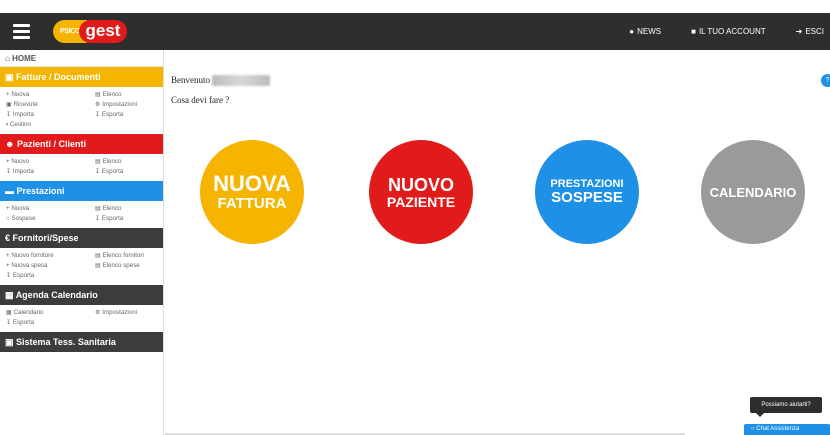 Image resolution: width=830 pixels, height=435 pixels. Describe the element at coordinates (52, 144) in the screenshot. I see `section-pazienti-title: Pazienti / Clienti` at that location.